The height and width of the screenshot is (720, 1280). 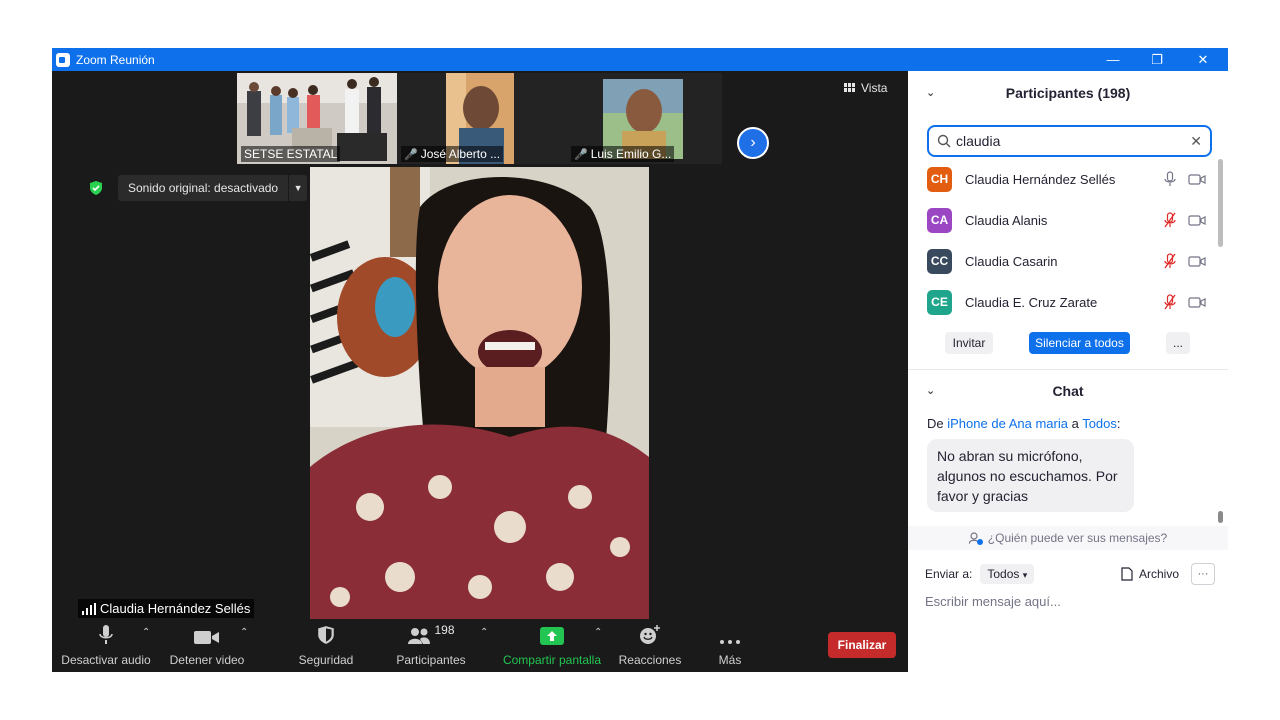 What do you see at coordinates (753, 143) in the screenshot?
I see `next-page-button: ›` at bounding box center [753, 143].